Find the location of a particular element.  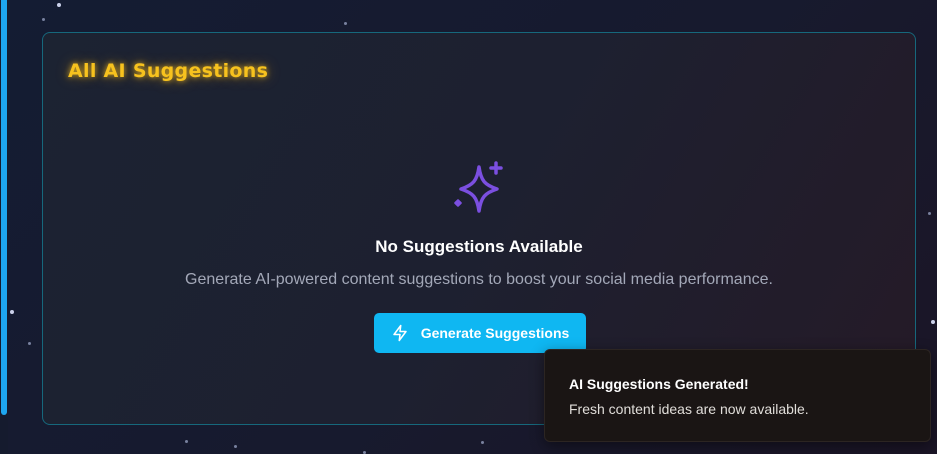

panel-title: All AI Suggestions is located at coordinates (168, 71).